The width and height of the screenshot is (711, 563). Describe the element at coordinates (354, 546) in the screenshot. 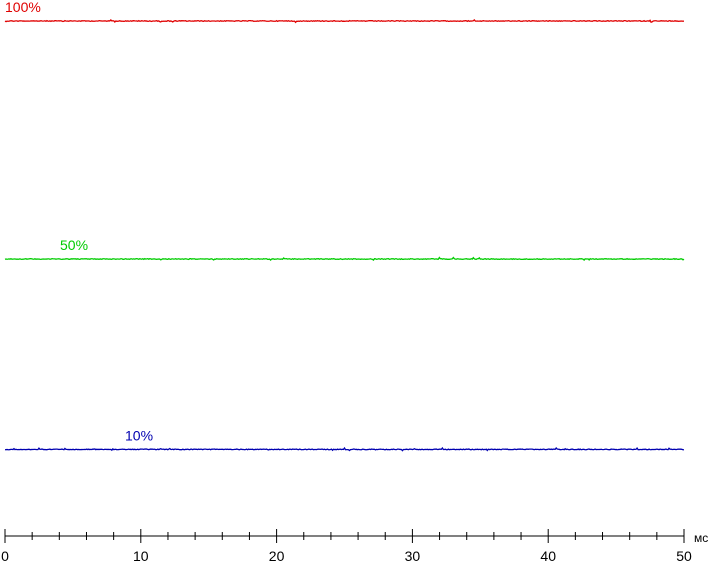

I see `x-axis: мс 0 10 20 30 40 50` at that location.